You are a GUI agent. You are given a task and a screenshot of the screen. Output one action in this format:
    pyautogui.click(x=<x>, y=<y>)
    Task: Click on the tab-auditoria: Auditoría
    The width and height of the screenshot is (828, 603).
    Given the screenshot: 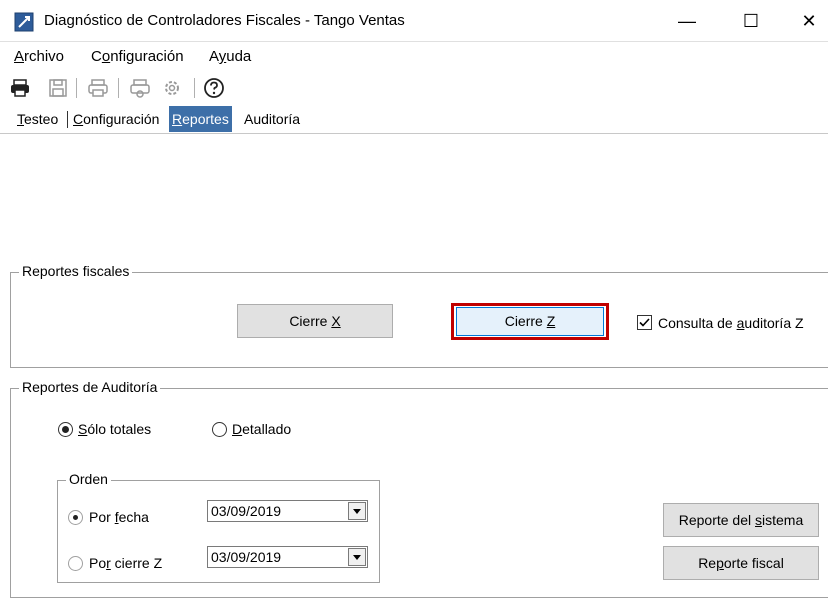 What is the action you would take?
    pyautogui.click(x=272, y=119)
    